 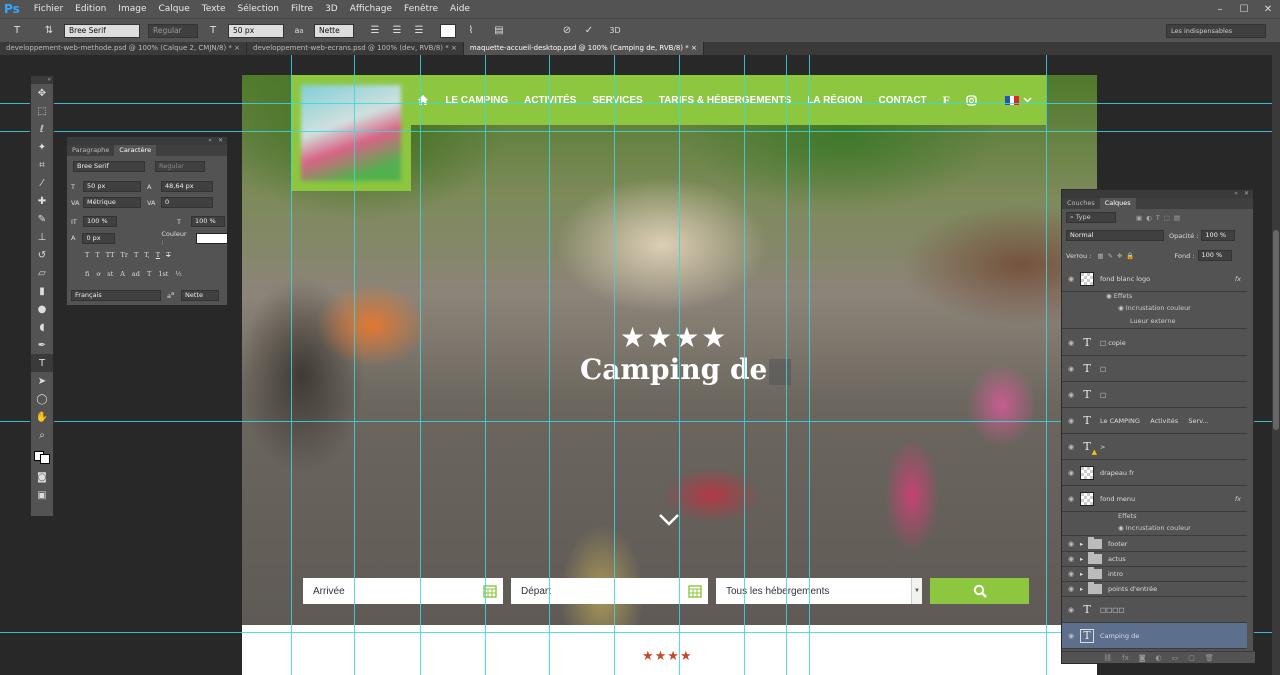 What do you see at coordinates (200, 295) in the screenshot?
I see `antialias-select: Nette` at bounding box center [200, 295].